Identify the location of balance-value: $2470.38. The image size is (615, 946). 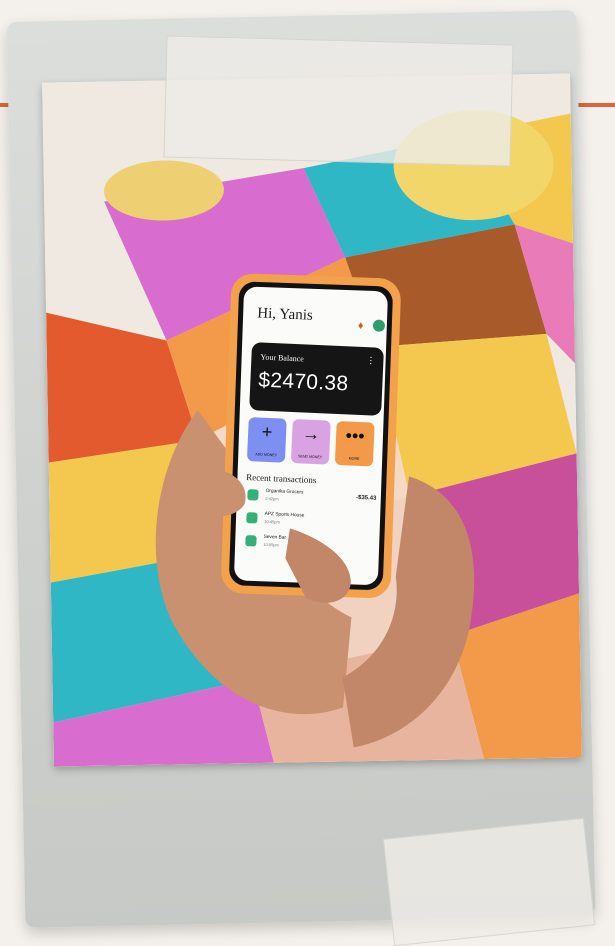
(303, 382).